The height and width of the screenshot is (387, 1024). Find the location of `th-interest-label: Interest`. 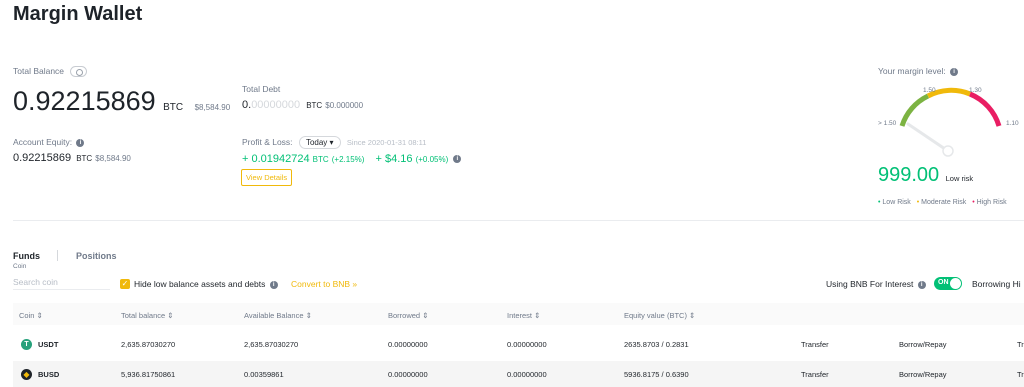

th-interest-label: Interest is located at coordinates (520, 315).